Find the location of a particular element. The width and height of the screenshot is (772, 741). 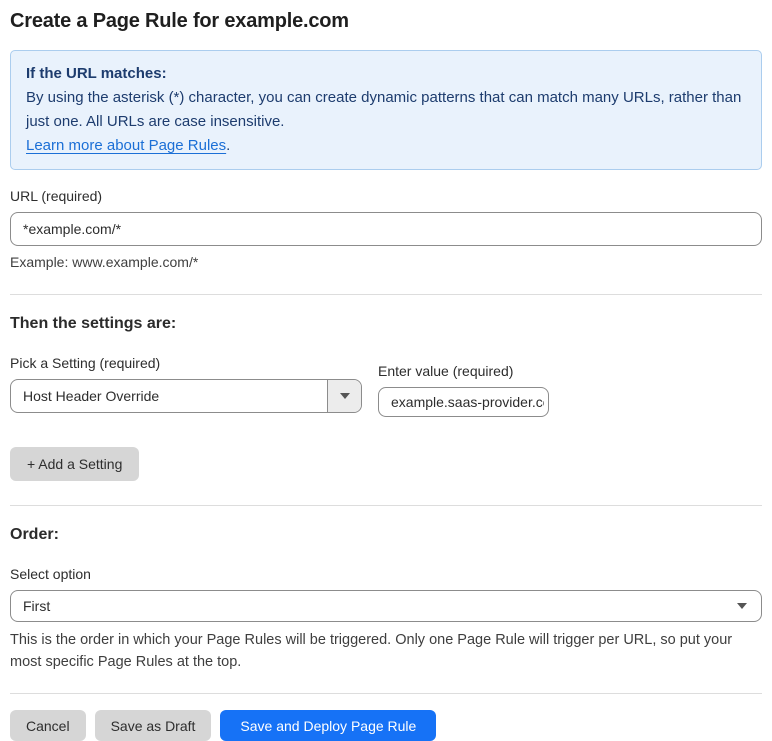

cancel-button: Cancel is located at coordinates (48, 725).